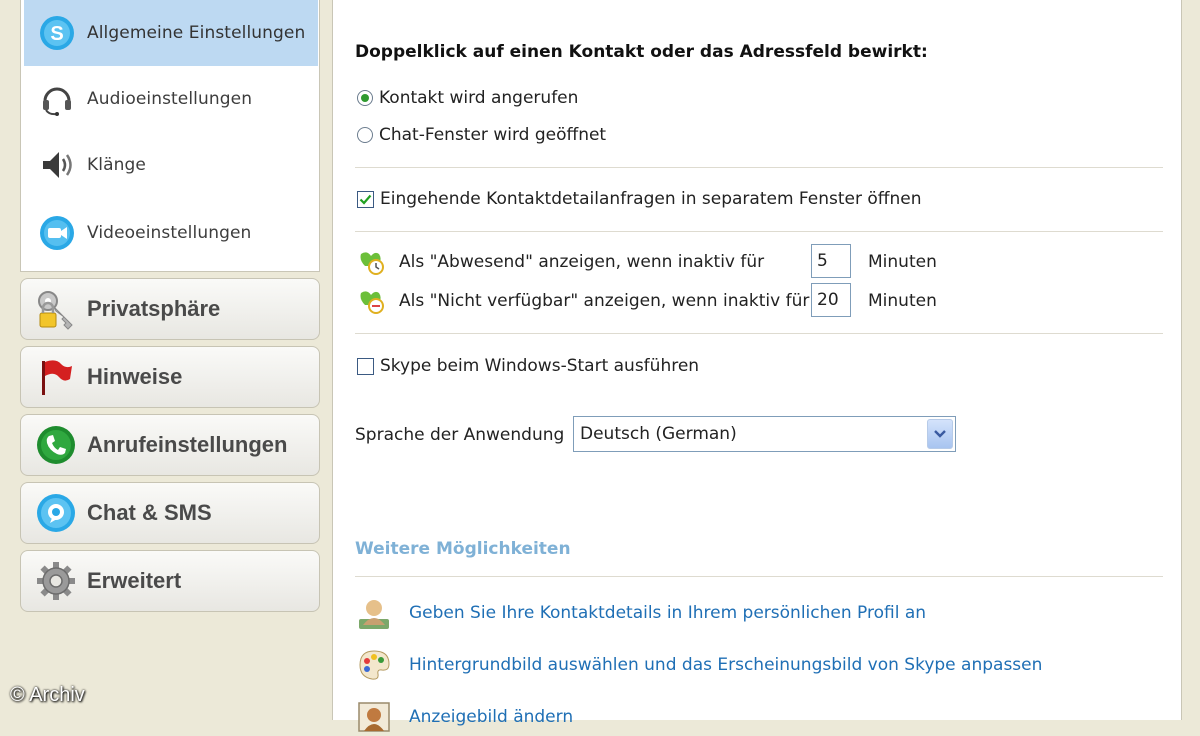 This screenshot has width=1200, height=736. What do you see at coordinates (134, 580) in the screenshot?
I see `category-label: Erweitert` at bounding box center [134, 580].